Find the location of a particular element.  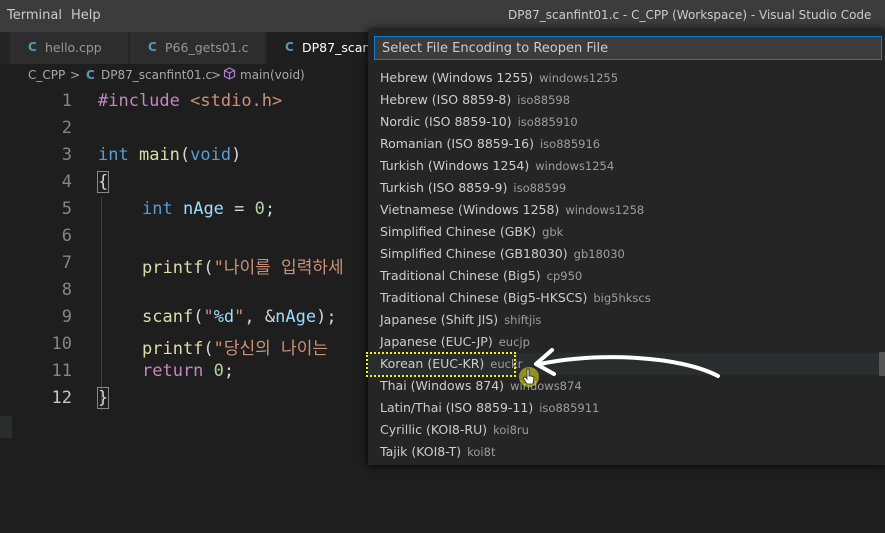

encoding-option: Cyrillic (KOI8-RU) koi8ru is located at coordinates (626, 430).